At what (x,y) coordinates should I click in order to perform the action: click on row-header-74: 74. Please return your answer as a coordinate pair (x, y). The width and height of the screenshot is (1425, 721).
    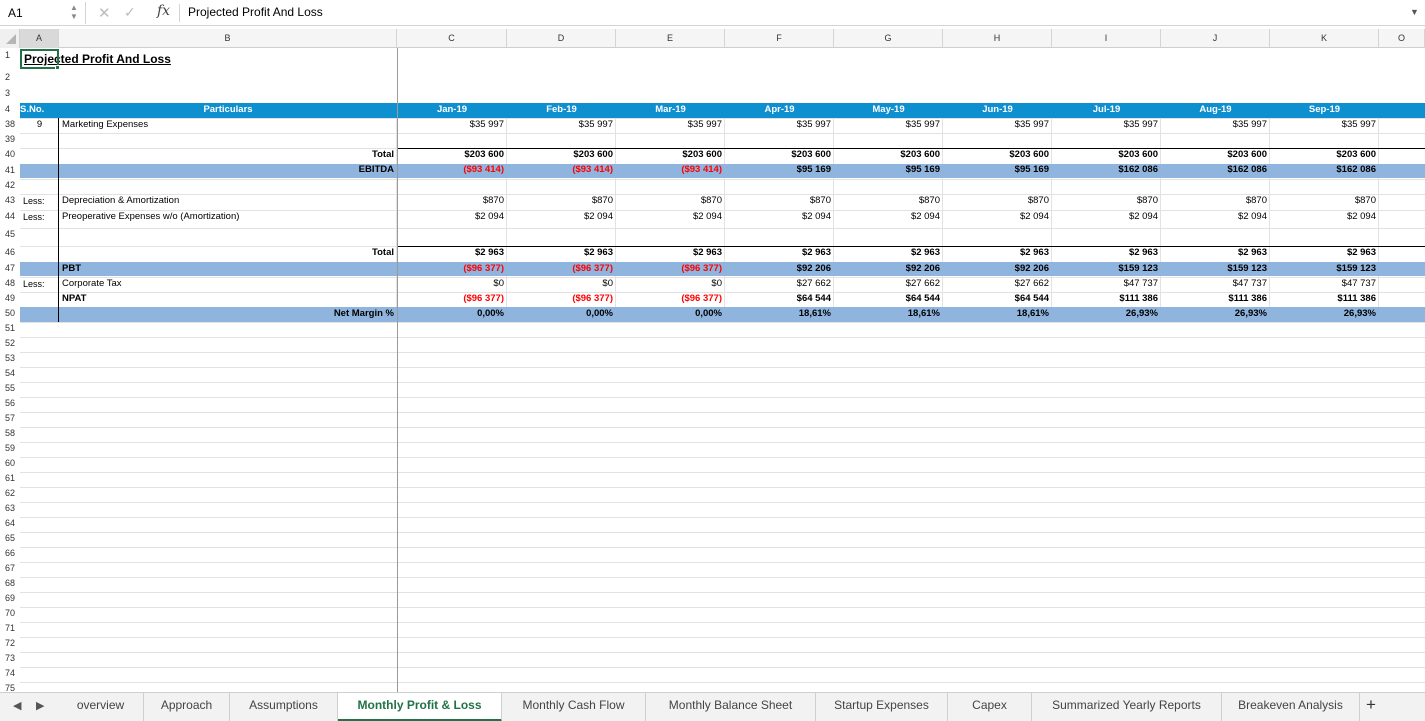
    Looking at the image, I should click on (10, 673).